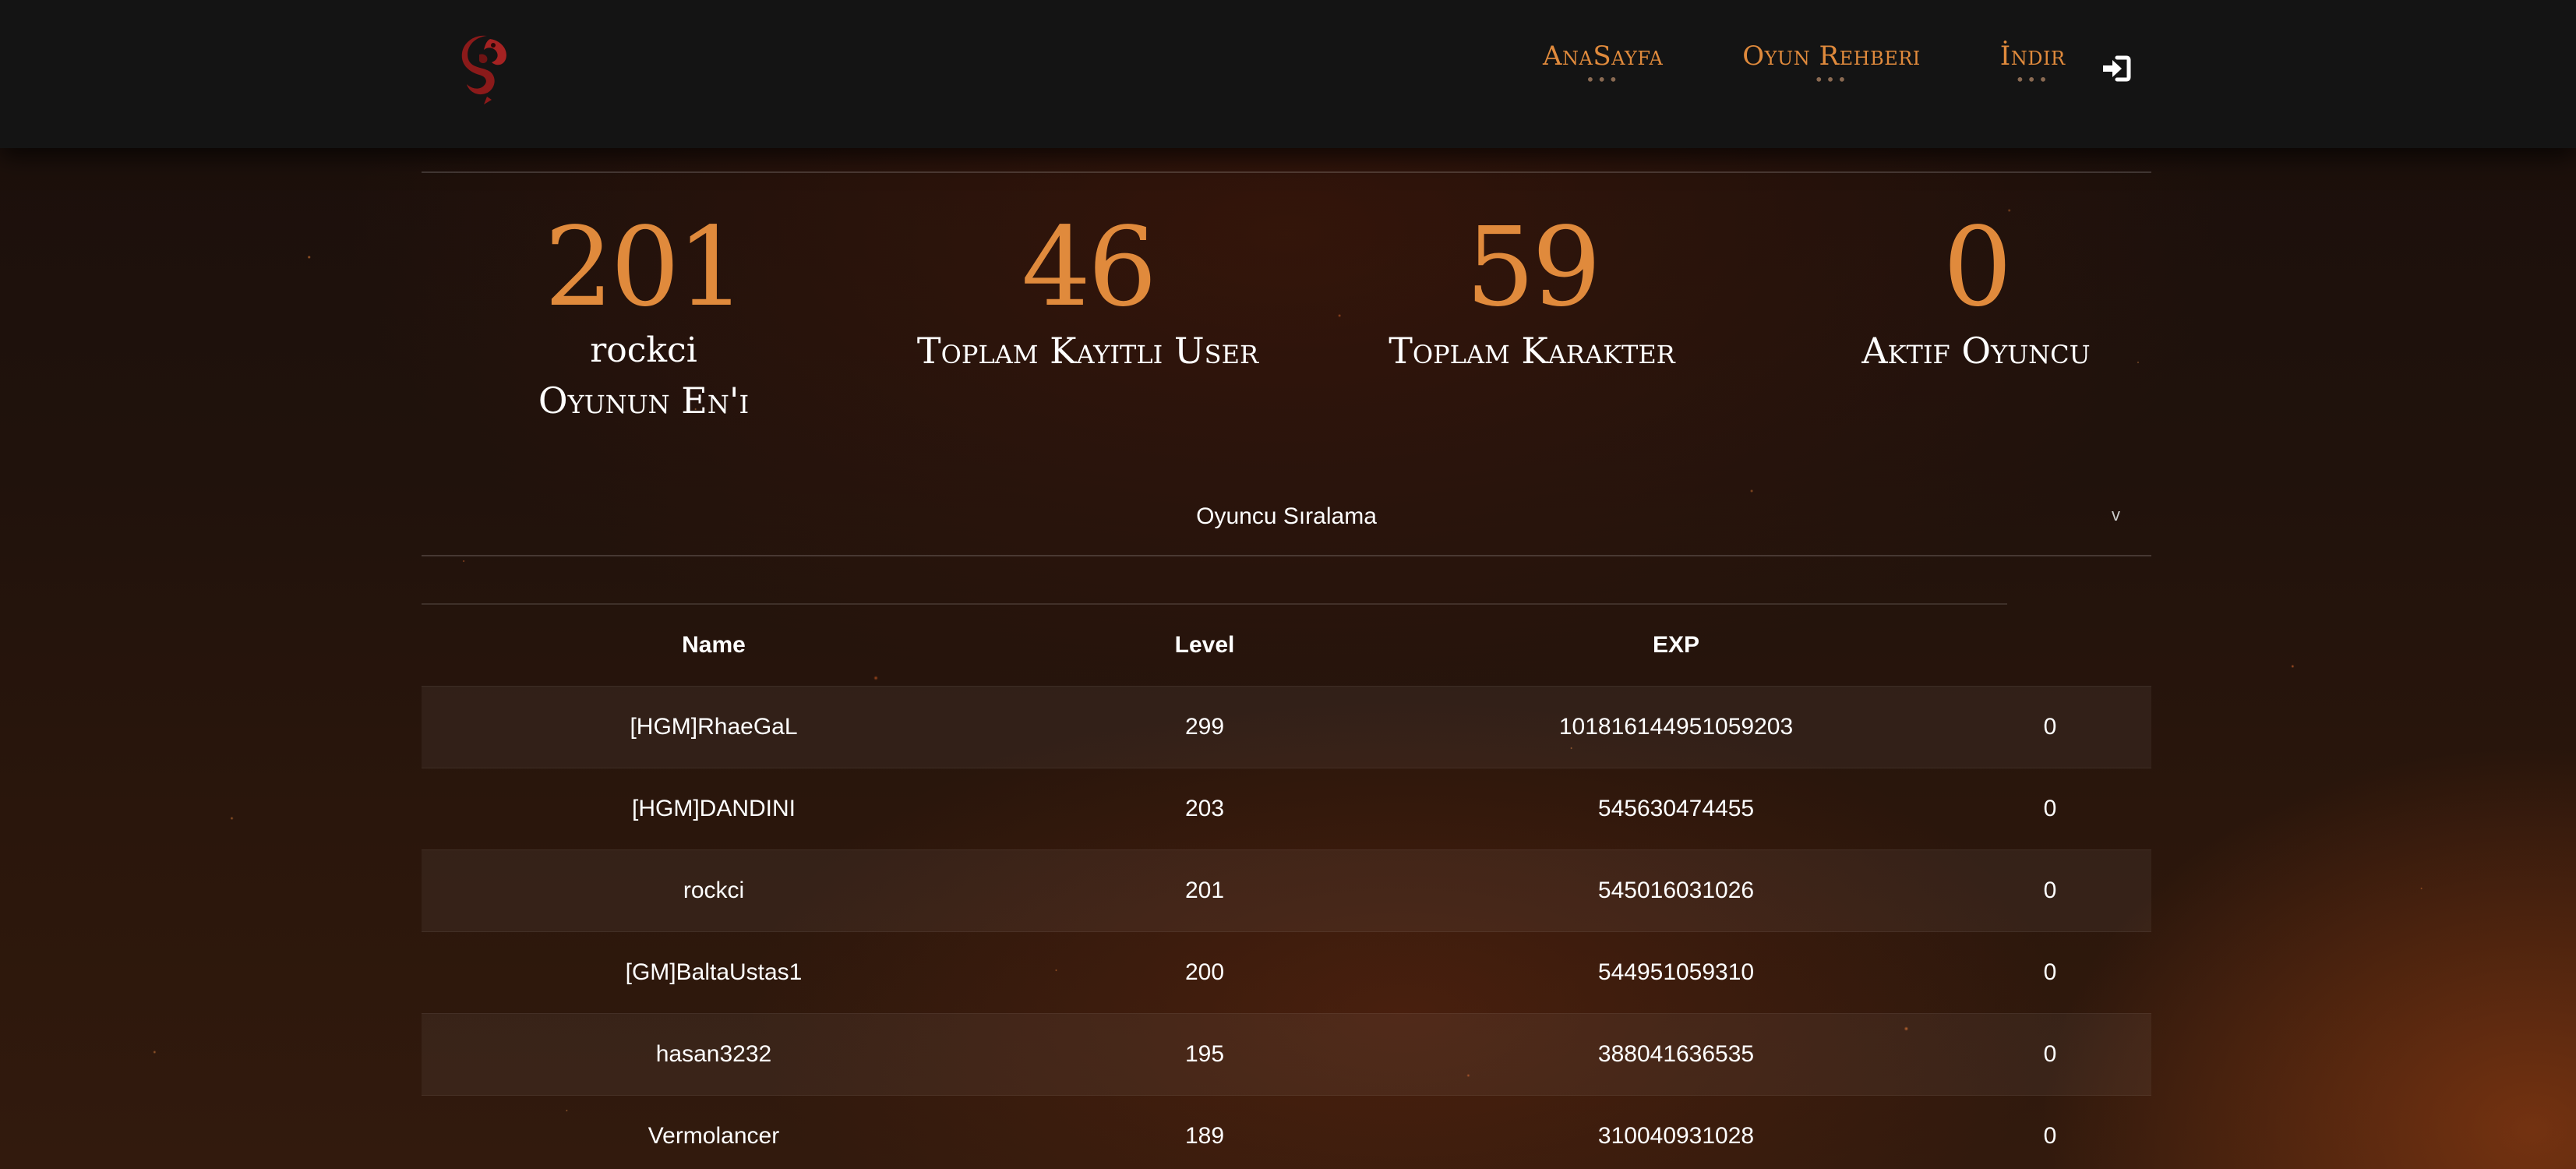 The width and height of the screenshot is (2576, 1169). Describe the element at coordinates (714, 972) in the screenshot. I see `player-name: [GM]BaltaUstas1` at that location.